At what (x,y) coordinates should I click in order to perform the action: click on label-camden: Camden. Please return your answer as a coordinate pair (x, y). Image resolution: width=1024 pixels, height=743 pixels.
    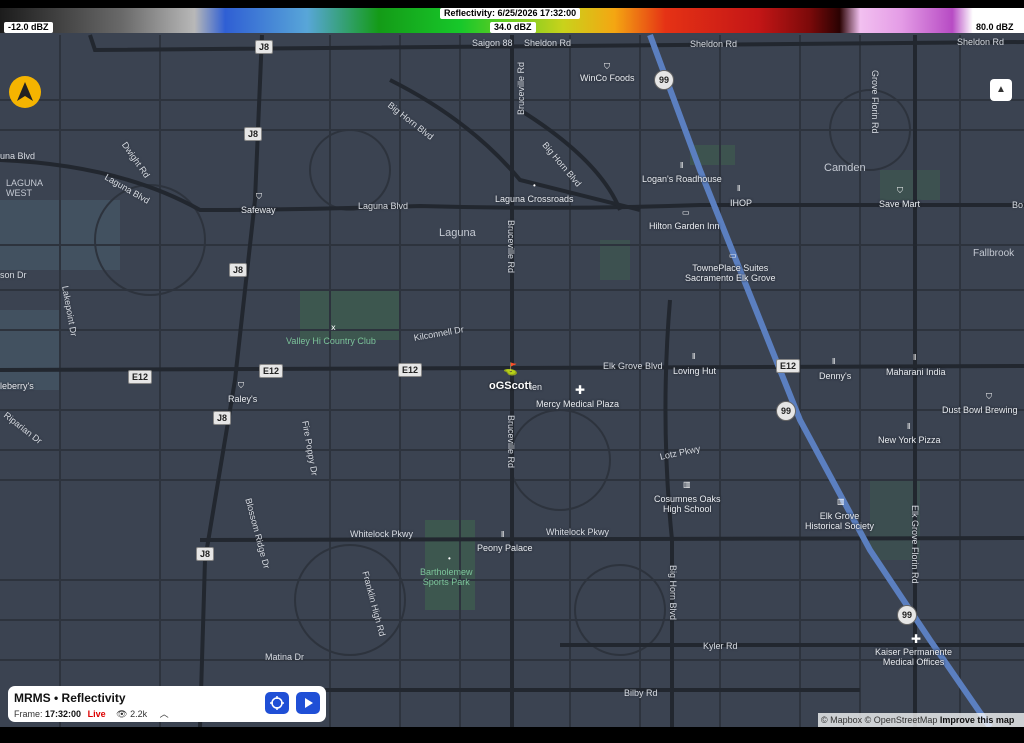
    Looking at the image, I should click on (845, 168).